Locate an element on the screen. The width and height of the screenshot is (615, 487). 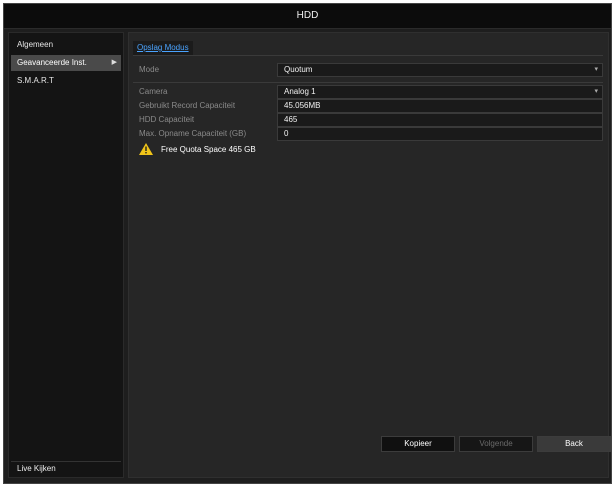
hdd-capacity-row: HDD Capaciteit 465 is located at coordinates (368, 120).